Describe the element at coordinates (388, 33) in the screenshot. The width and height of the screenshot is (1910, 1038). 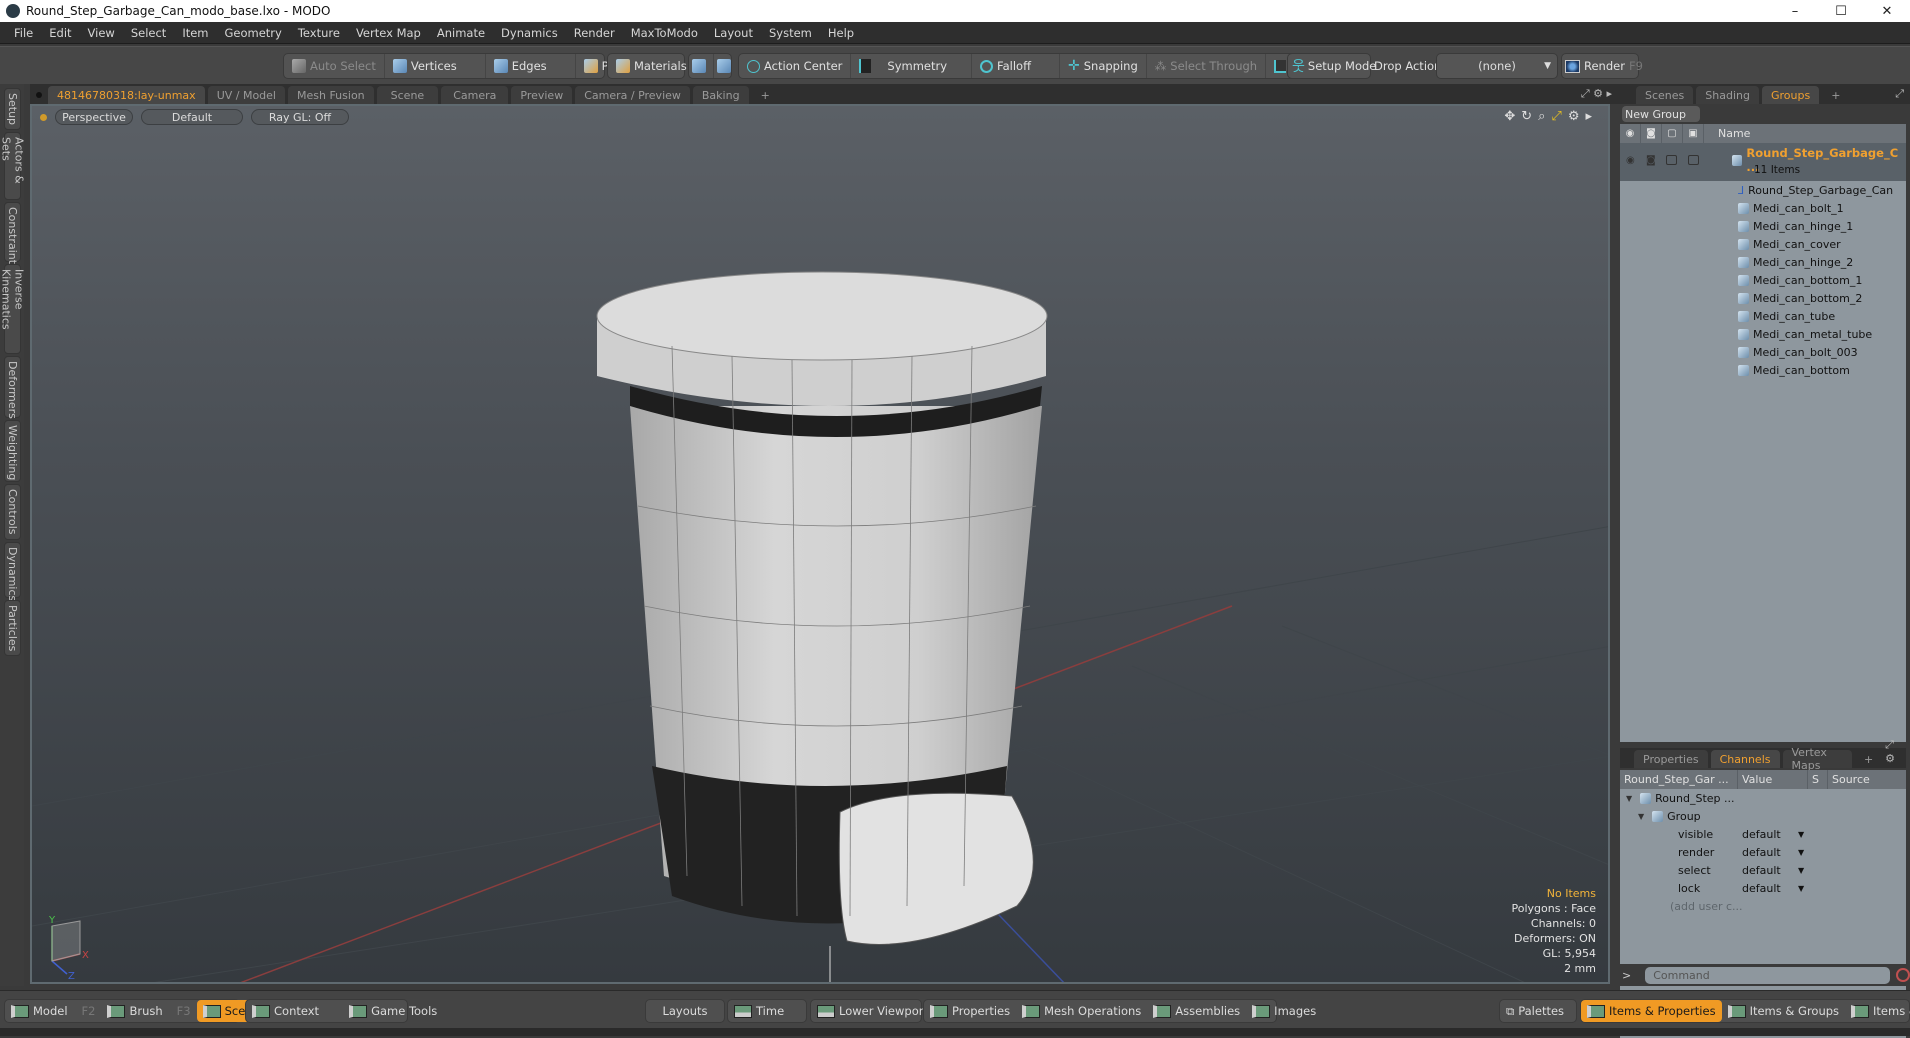
I see `menu-vertex-map: Vertex Map` at that location.